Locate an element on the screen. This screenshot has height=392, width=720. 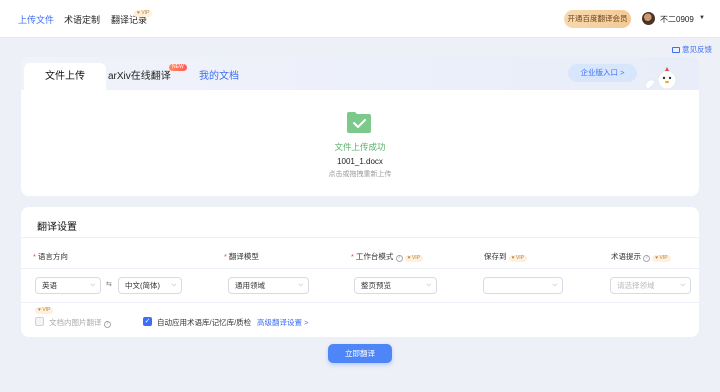
feedback-label: 意见反馈 is located at coordinates (697, 49).